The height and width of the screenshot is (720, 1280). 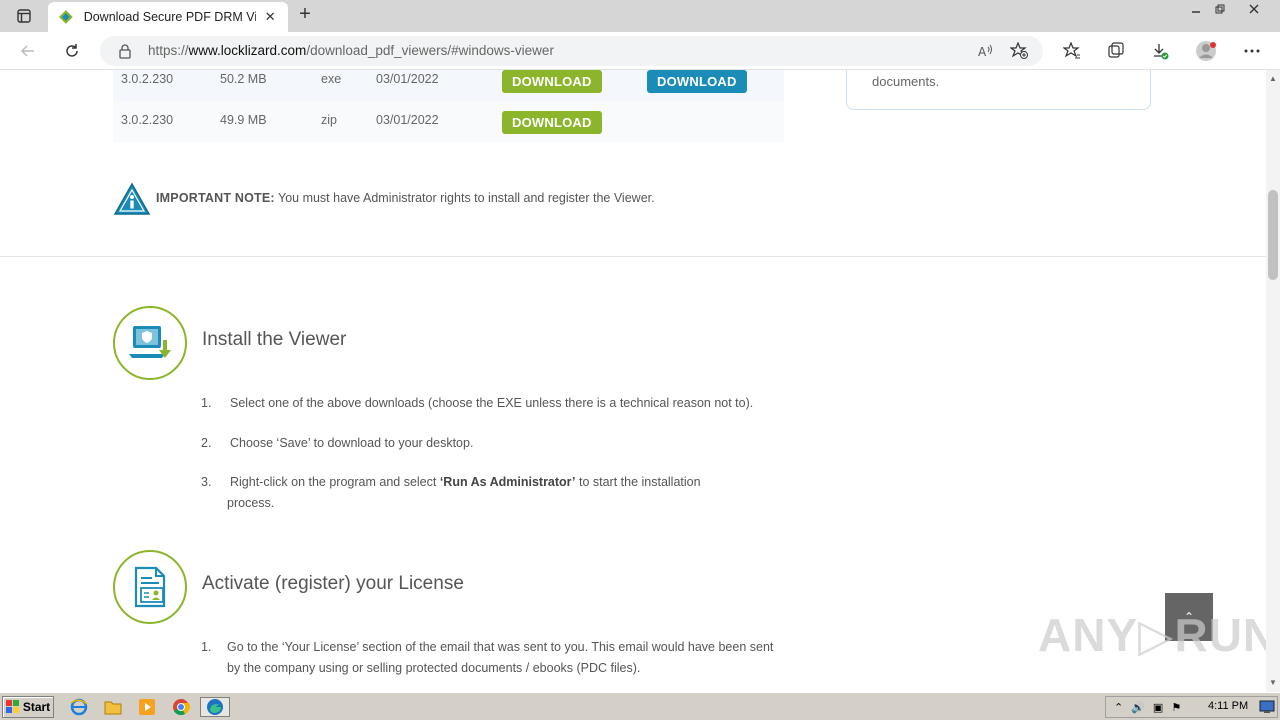 What do you see at coordinates (329, 120) in the screenshot?
I see `type-cell: zip` at bounding box center [329, 120].